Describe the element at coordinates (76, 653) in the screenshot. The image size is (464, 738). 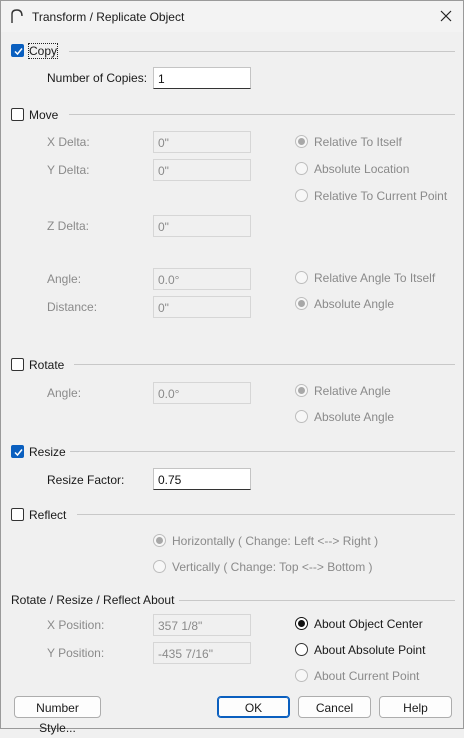
I see `y-position-label: Y Position:` at that location.